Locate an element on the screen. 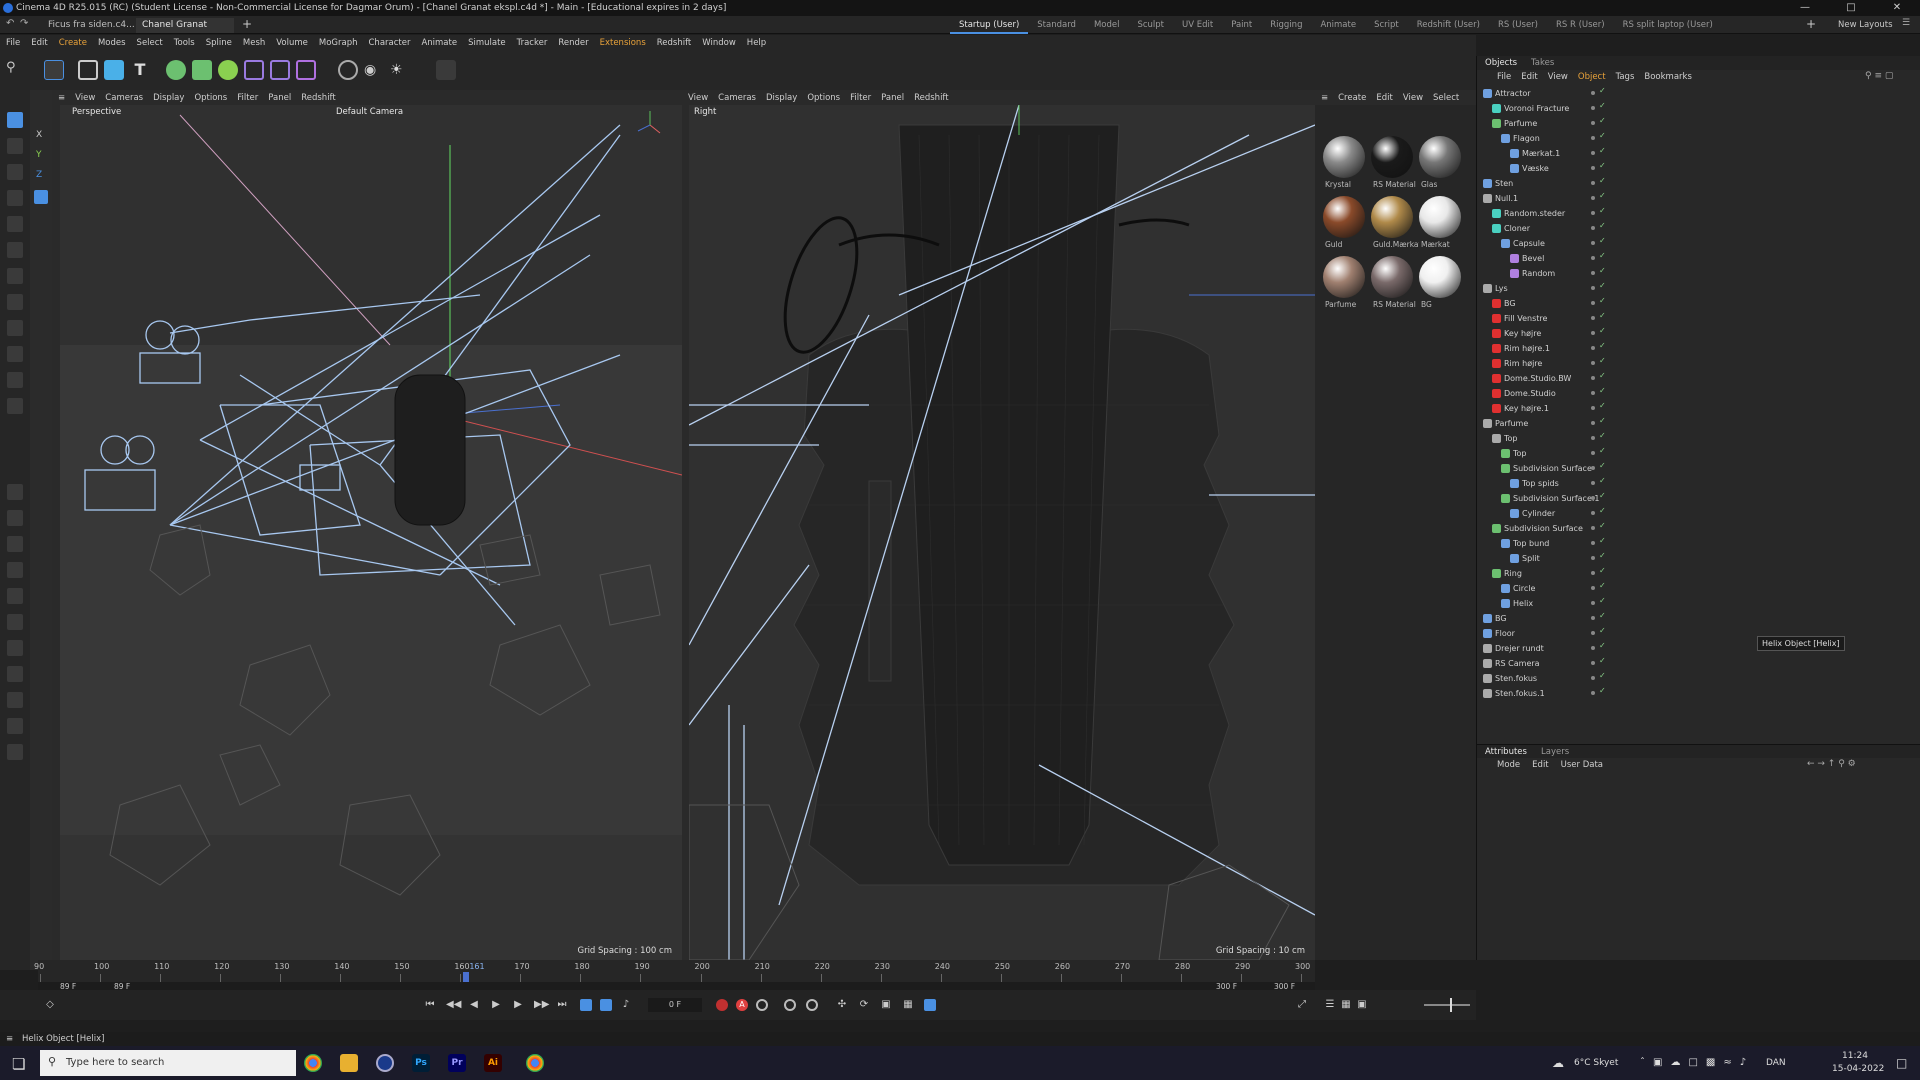 This screenshot has width=1920, height=1080. clock-date: 15-04-2022 is located at coordinates (1858, 1069).